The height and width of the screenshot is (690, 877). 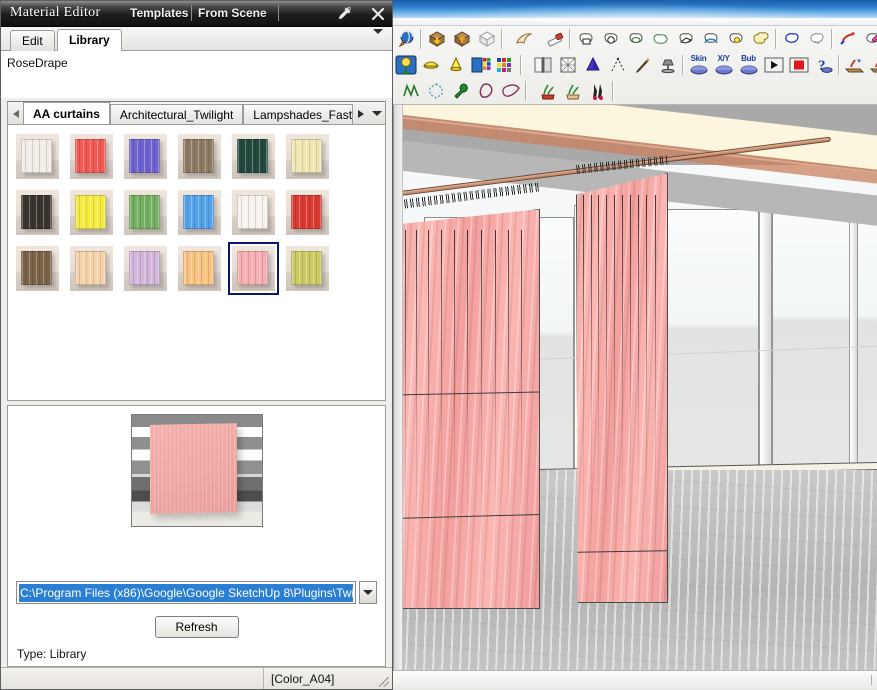 What do you see at coordinates (824, 351) in the screenshot?
I see `window-pane-right` at bounding box center [824, 351].